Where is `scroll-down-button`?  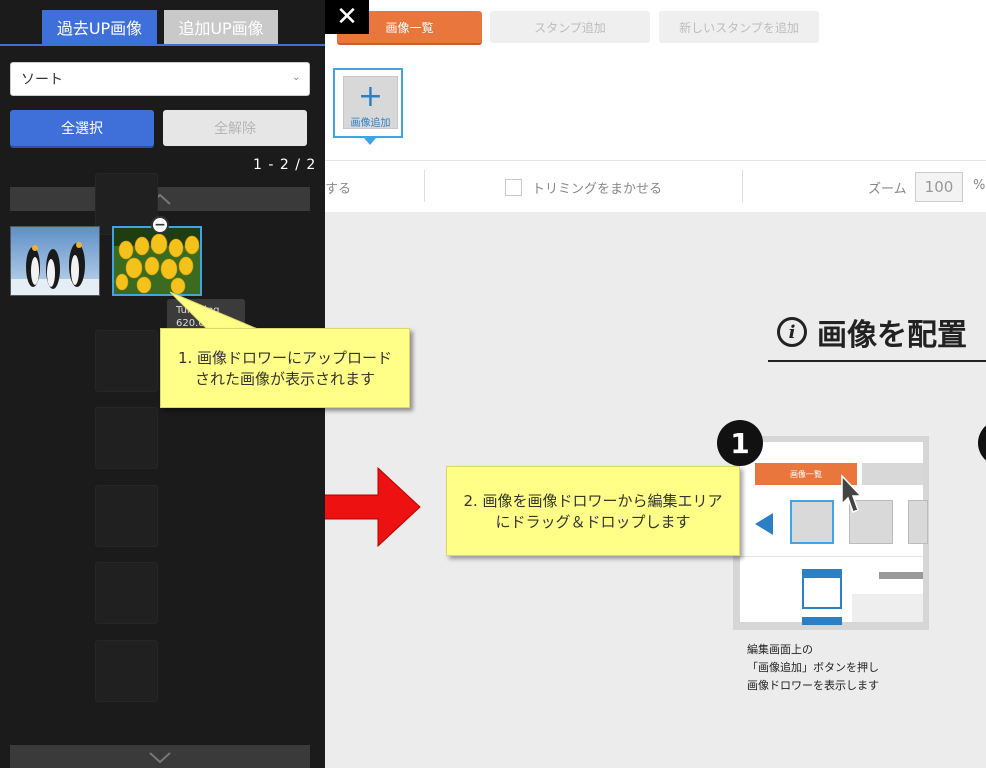 scroll-down-button is located at coordinates (160, 756).